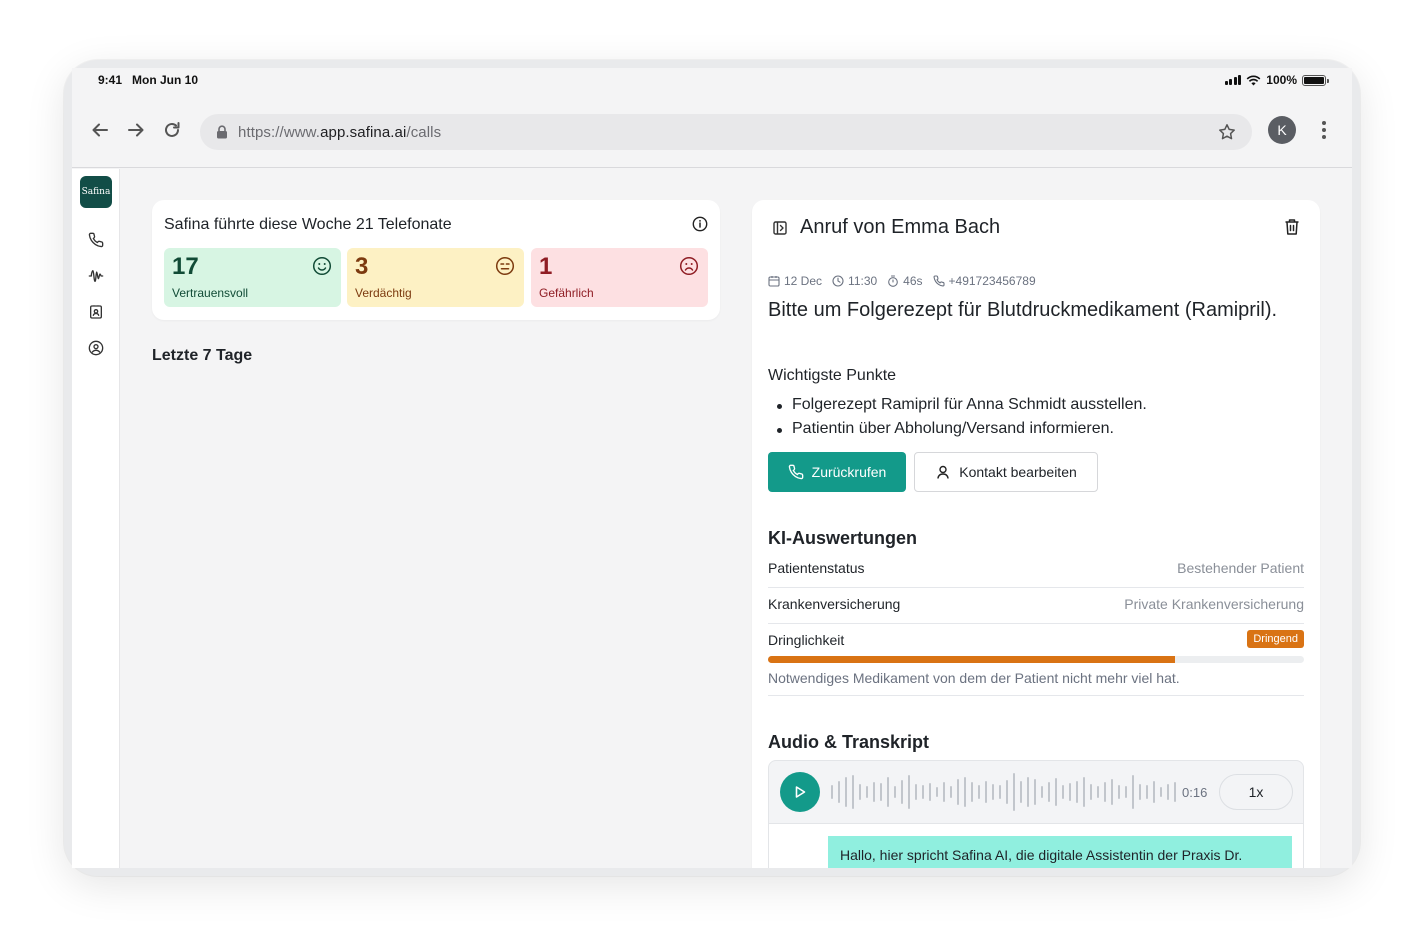 Image resolution: width=1424 pixels, height=944 pixels. Describe the element at coordinates (972, 659) in the screenshot. I see `urgency-progress-fill` at that location.